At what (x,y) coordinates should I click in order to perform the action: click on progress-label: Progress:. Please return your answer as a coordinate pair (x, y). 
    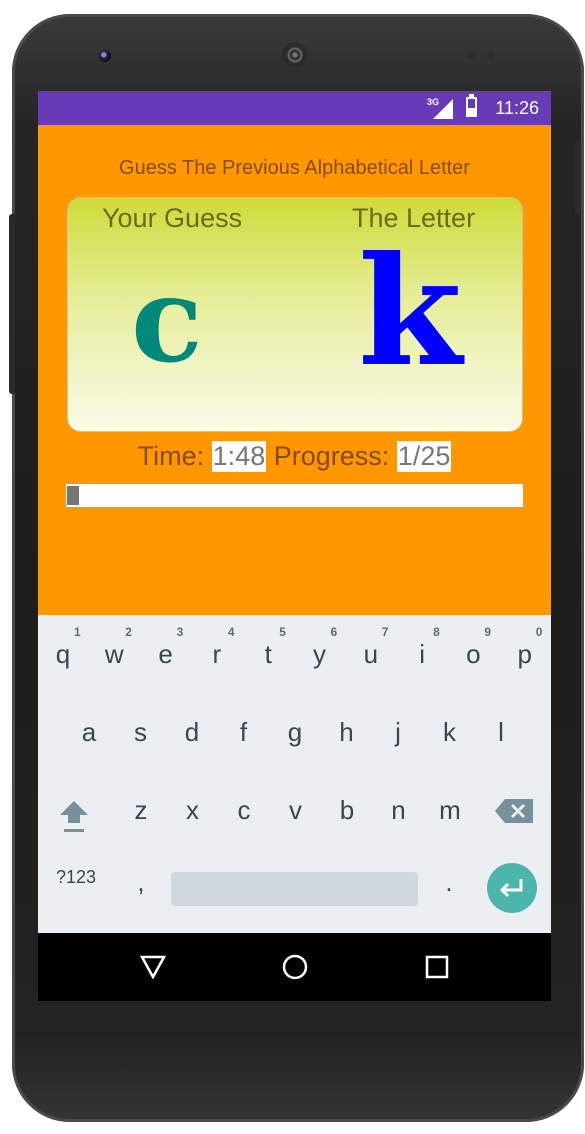
    Looking at the image, I should click on (331, 456).